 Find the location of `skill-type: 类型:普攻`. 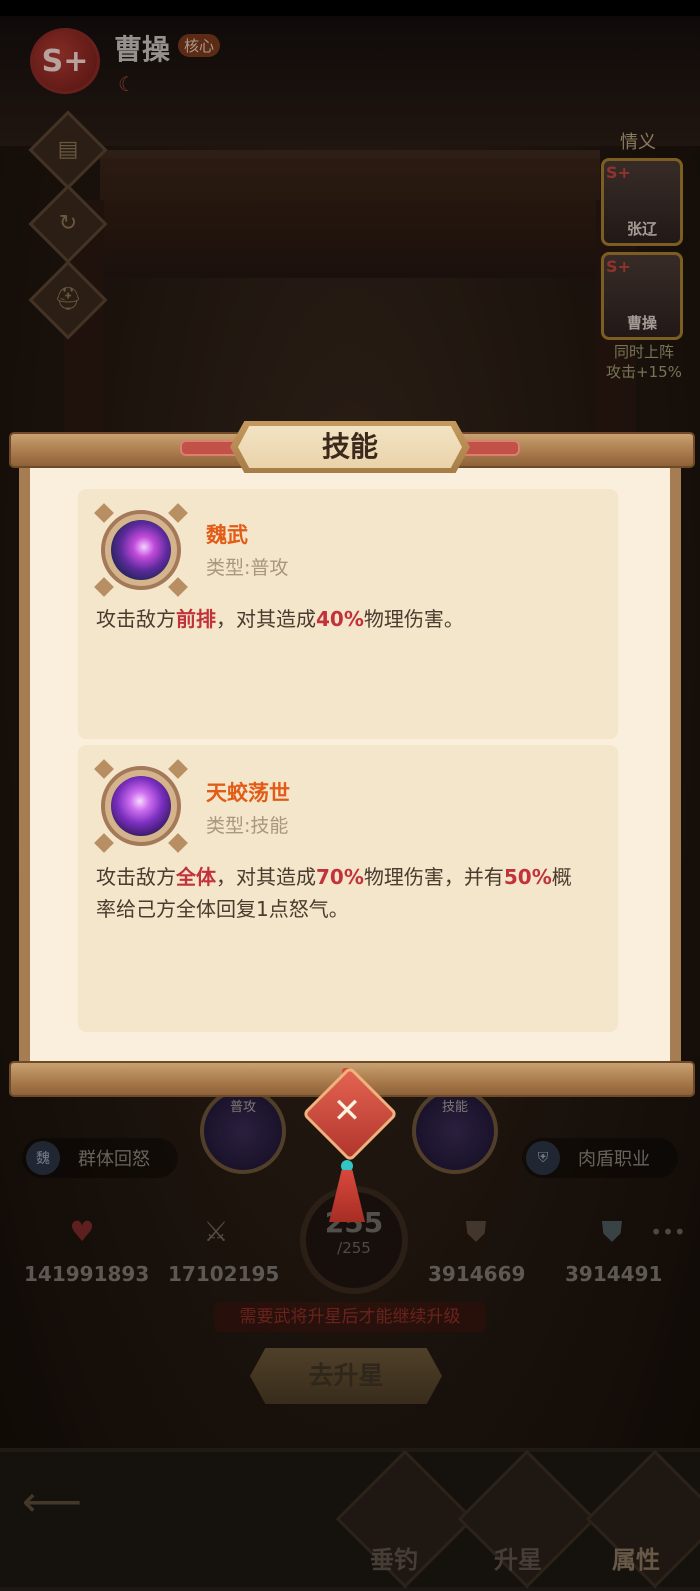

skill-type: 类型:普攻 is located at coordinates (247, 568).